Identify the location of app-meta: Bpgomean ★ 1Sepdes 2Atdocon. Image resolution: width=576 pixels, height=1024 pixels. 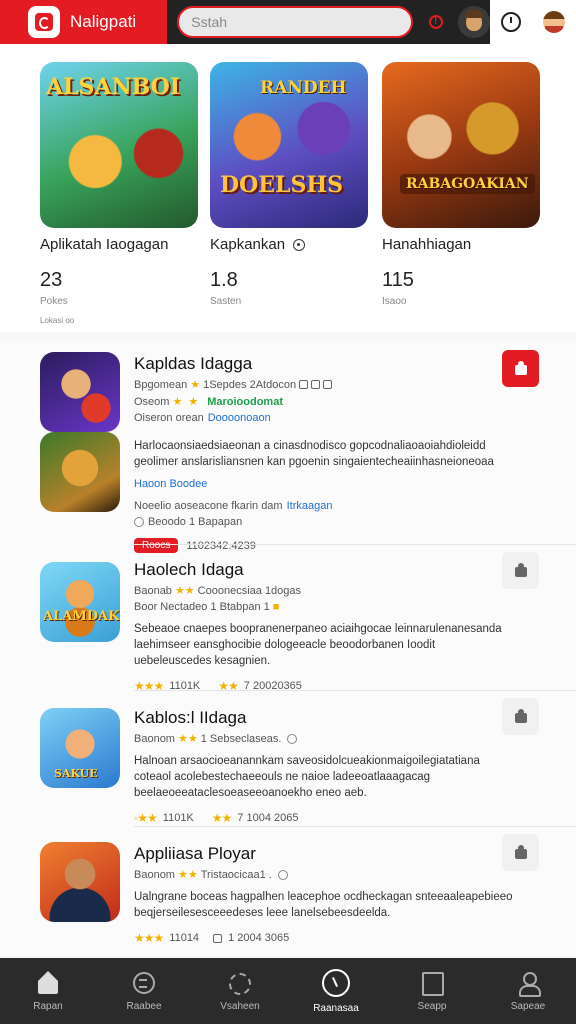
(324, 384).